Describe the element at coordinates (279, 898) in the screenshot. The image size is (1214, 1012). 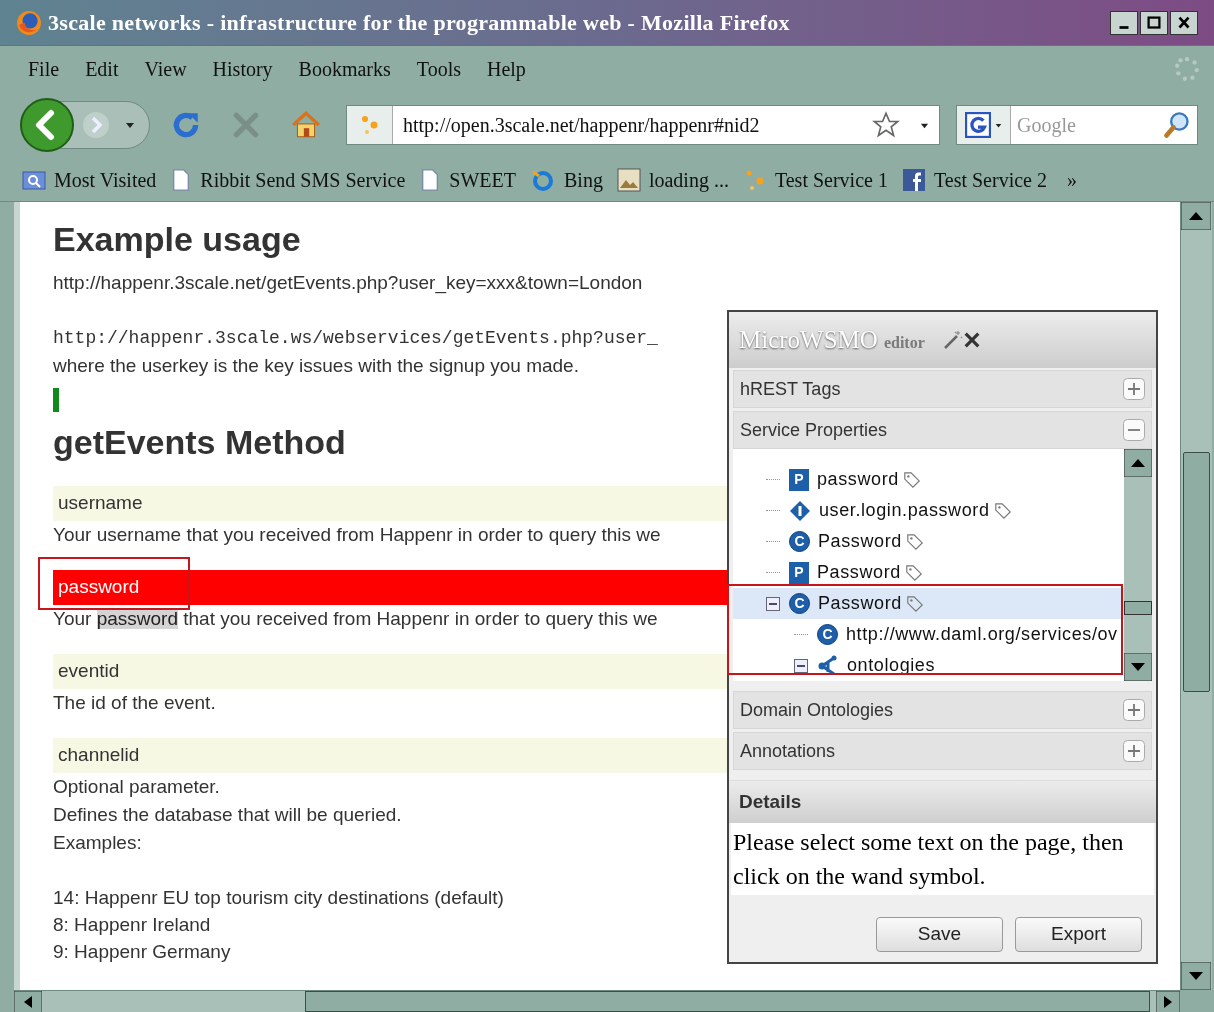
I see `paragraph: 14: Happenr EU top tourism city destinations (default)` at that location.